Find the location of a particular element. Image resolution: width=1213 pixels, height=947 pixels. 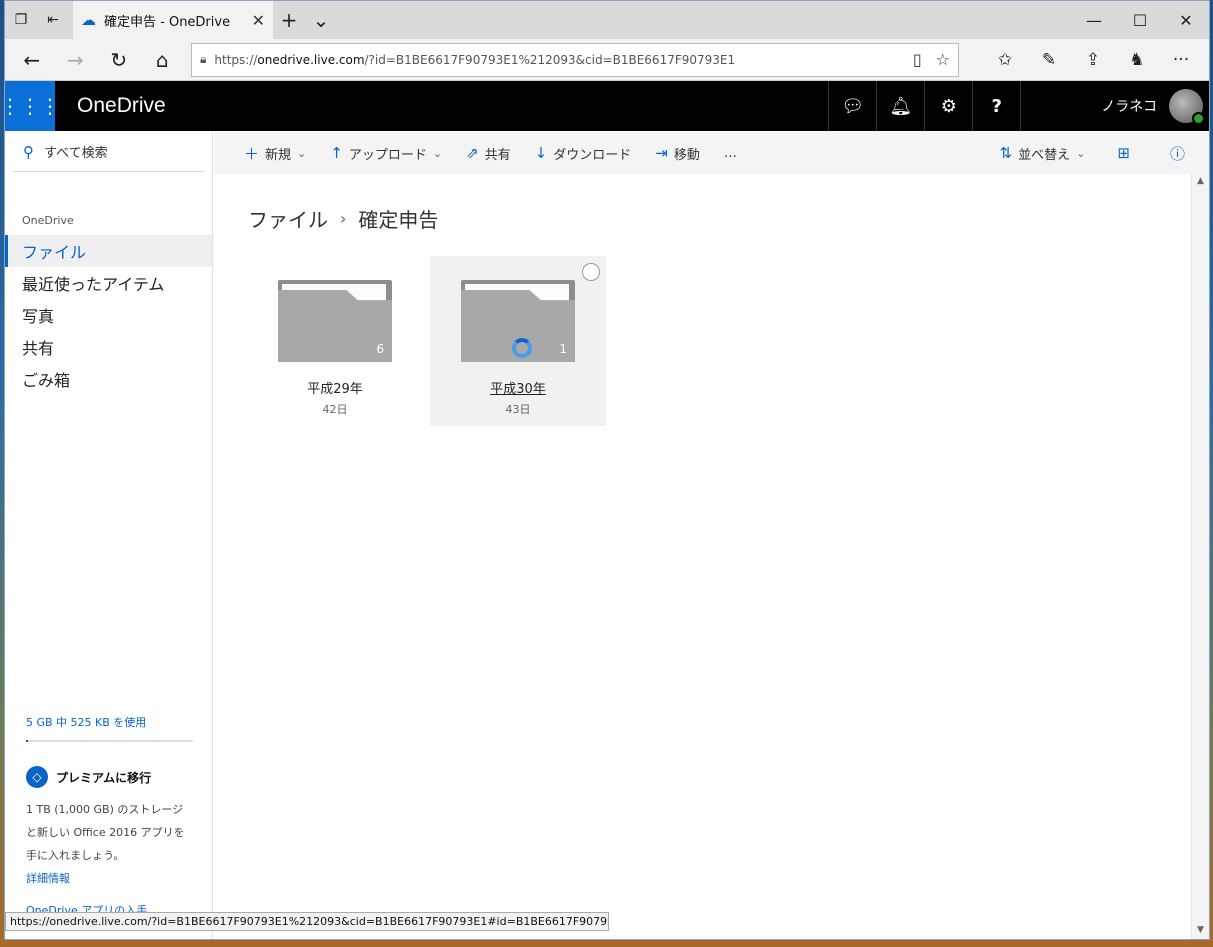

onedrive-header: ⋮⋮⋮ OneDrive 💬︎ 🔔︎ ⚙ ? ノラネコ is located at coordinates (607, 106).